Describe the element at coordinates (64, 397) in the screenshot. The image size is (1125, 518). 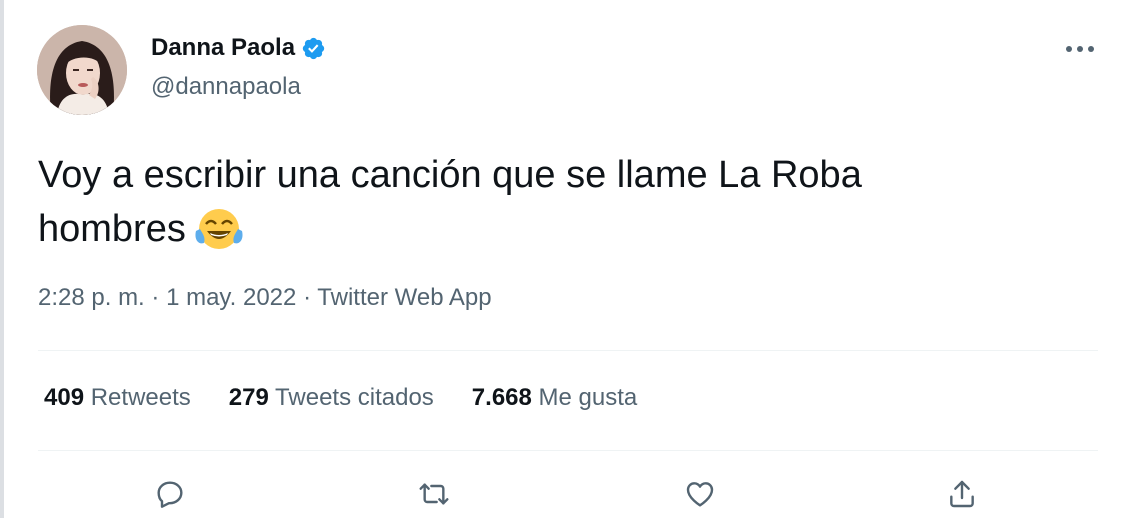
I see `retweets-count: 409` at that location.